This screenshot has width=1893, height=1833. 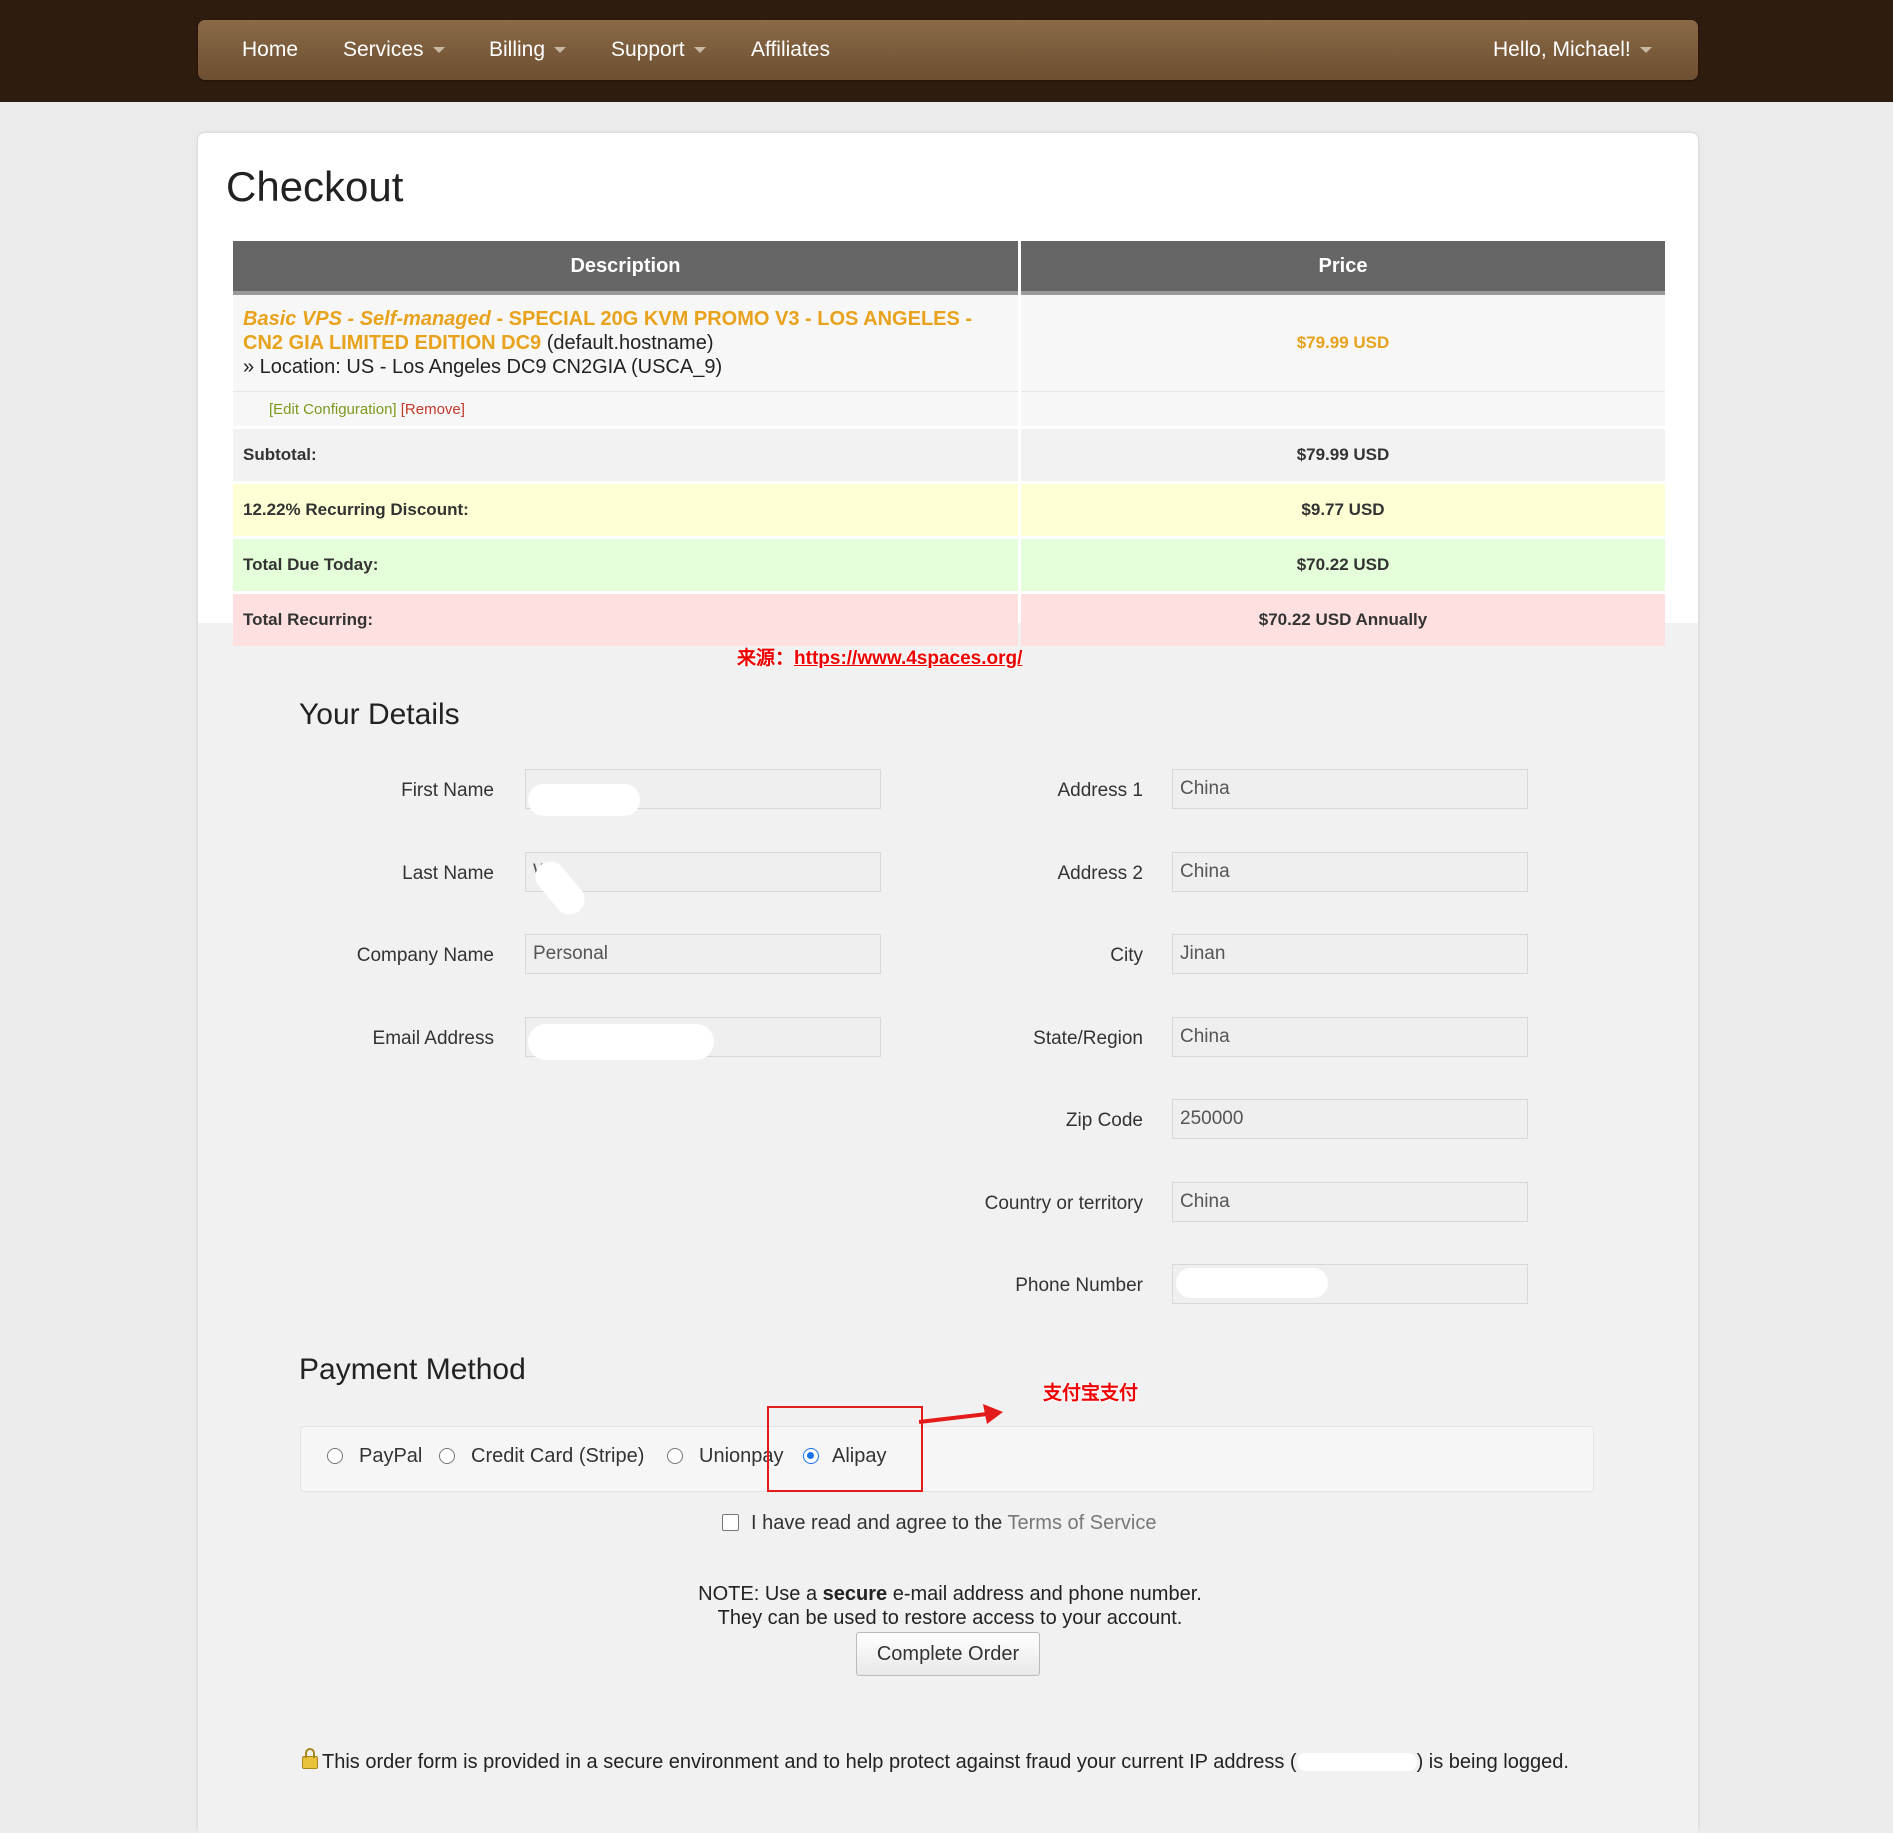 What do you see at coordinates (1343, 508) in the screenshot?
I see `discount-value: $9.77 USD` at bounding box center [1343, 508].